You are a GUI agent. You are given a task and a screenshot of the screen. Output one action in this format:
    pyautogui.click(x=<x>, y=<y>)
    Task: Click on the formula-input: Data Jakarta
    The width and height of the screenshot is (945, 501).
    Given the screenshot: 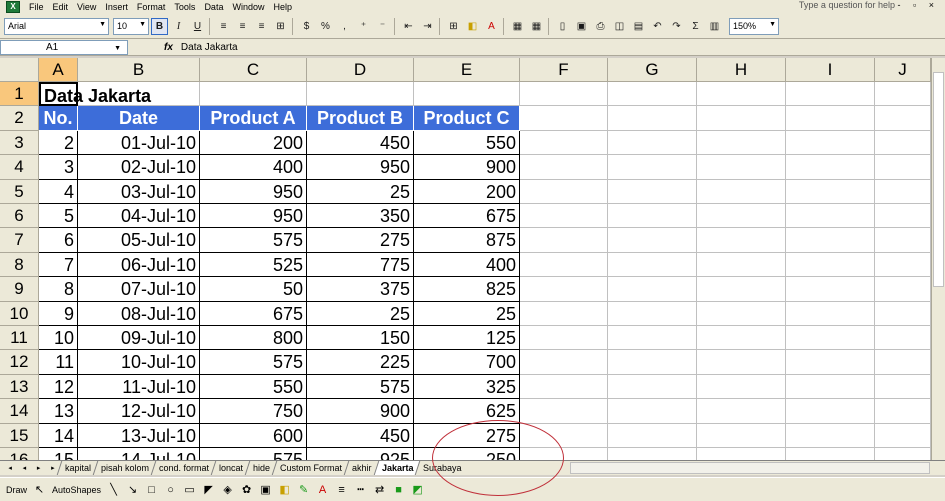 What is the action you would take?
    pyautogui.click(x=209, y=47)
    